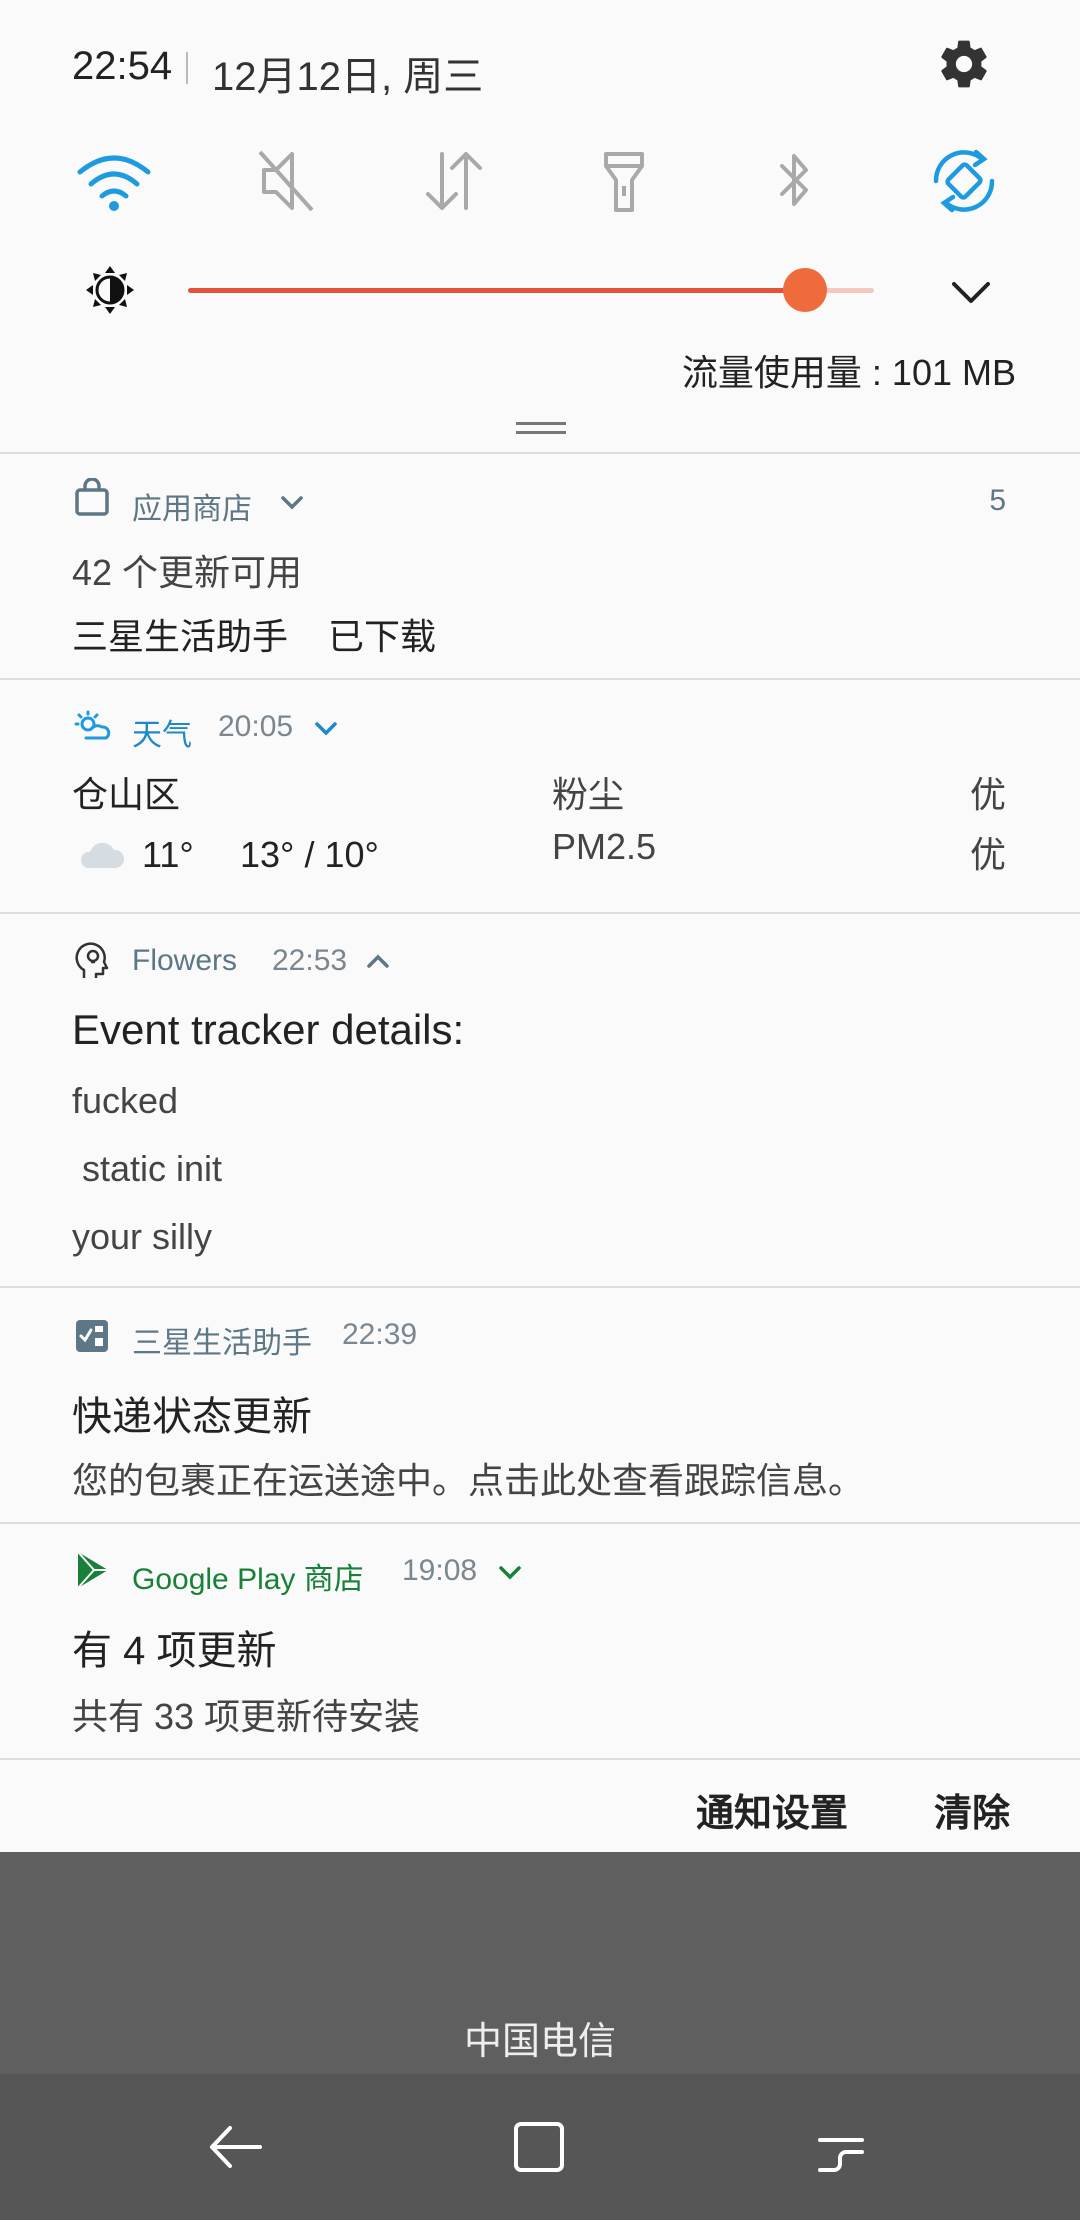 This screenshot has width=1080, height=2220. What do you see at coordinates (588, 794) in the screenshot?
I see `dust-label: 粉尘` at bounding box center [588, 794].